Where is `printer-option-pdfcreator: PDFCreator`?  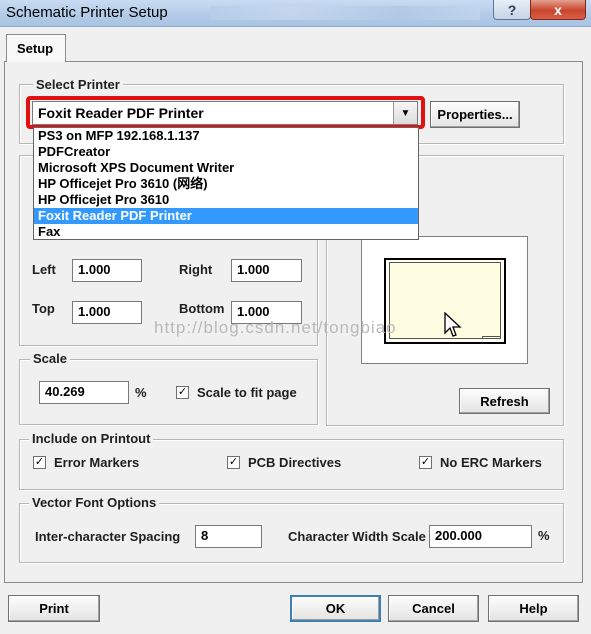
printer-option-pdfcreator: PDFCreator is located at coordinates (226, 152).